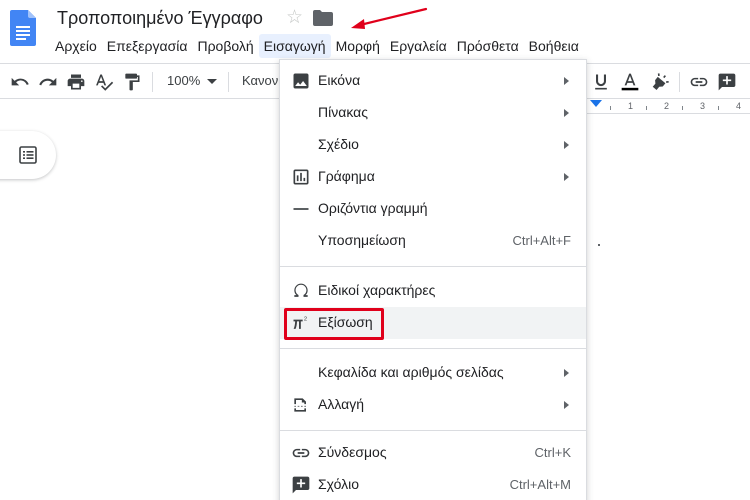 This screenshot has height=500, width=750. I want to click on highlight-icon, so click(660, 82).